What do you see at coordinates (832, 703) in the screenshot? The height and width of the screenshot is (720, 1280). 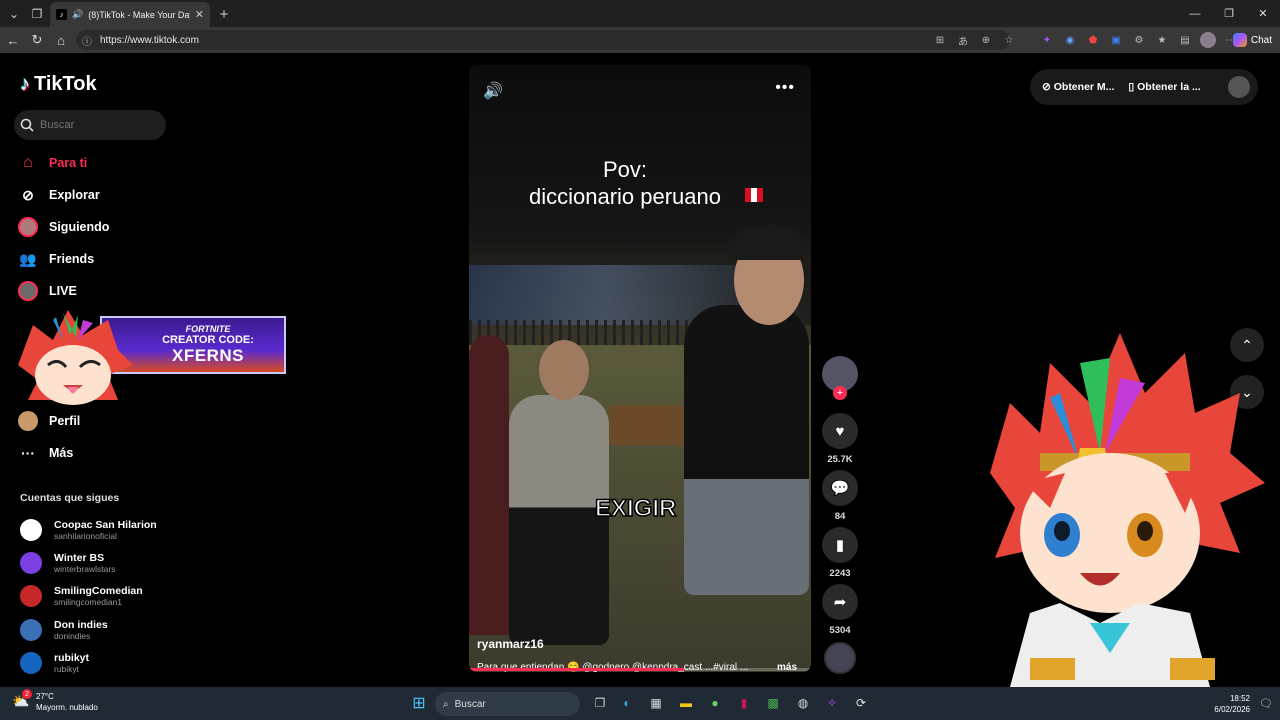 I see `copilot-app-icon: ✧` at bounding box center [832, 703].